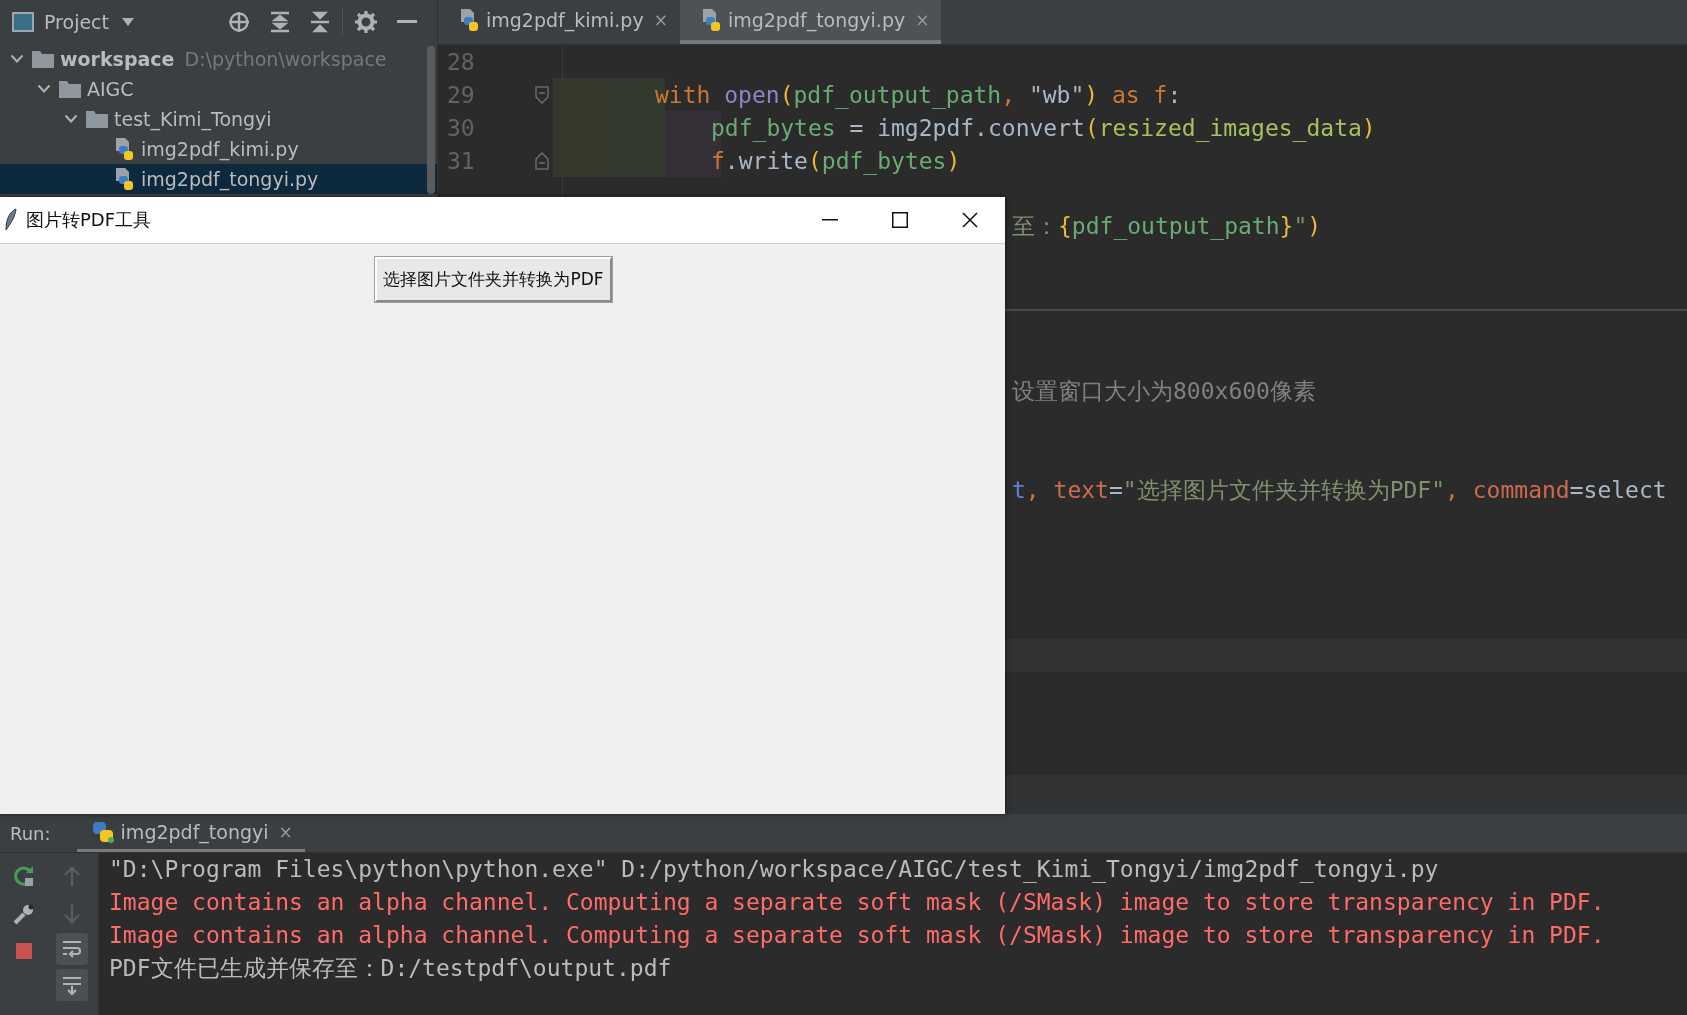 The height and width of the screenshot is (1015, 1687). What do you see at coordinates (810, 22) in the screenshot?
I see `editor-tab: img2pdf_tongyi.py ×` at bounding box center [810, 22].